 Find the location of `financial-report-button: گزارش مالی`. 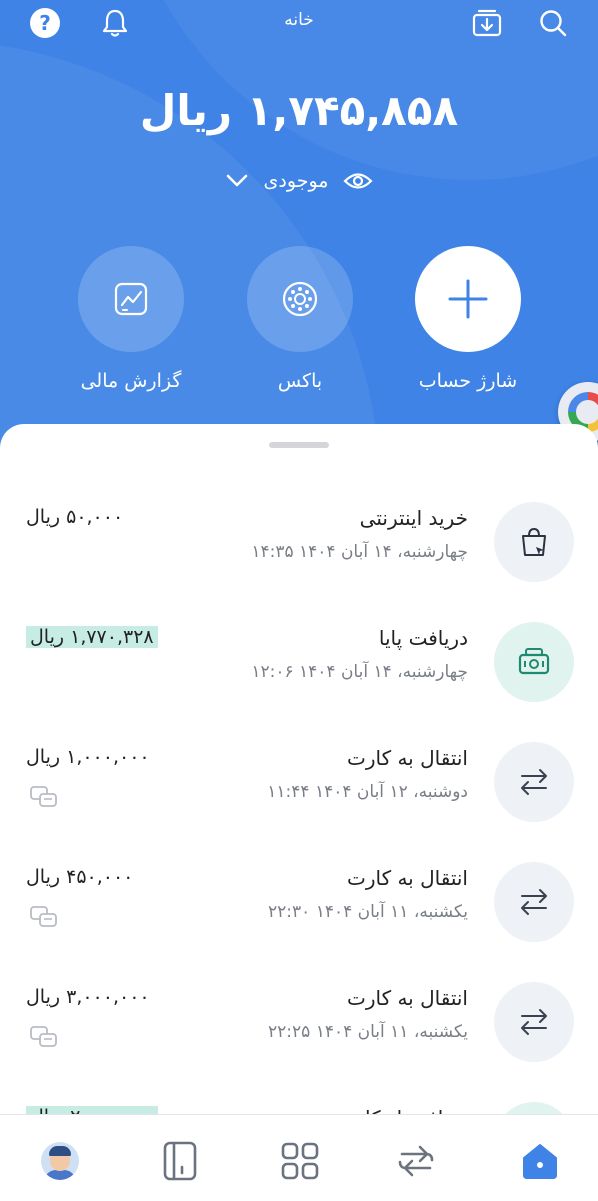

financial-report-button: گزارش مالی is located at coordinates (131, 319).